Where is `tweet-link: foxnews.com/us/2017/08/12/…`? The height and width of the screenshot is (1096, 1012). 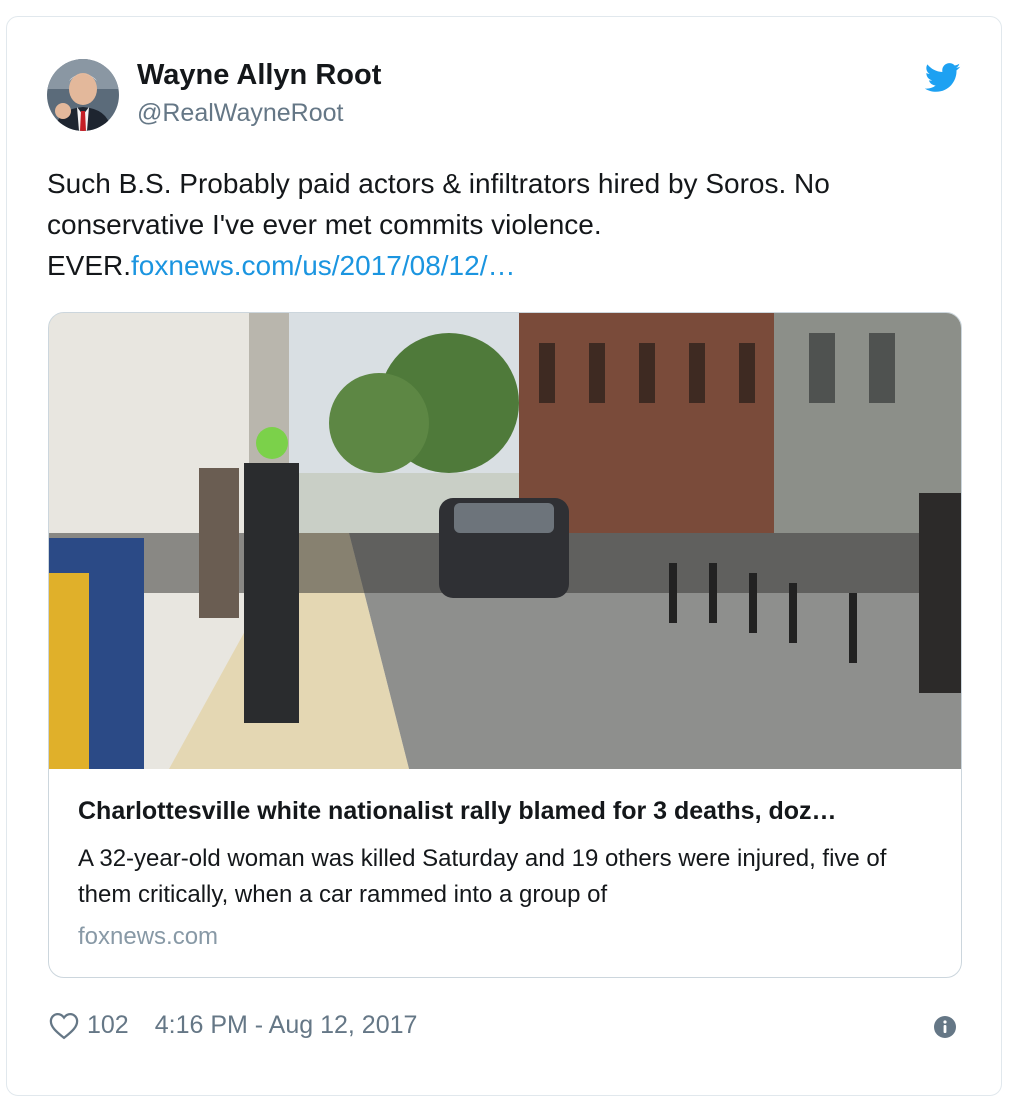 tweet-link: foxnews.com/us/2017/08/12/… is located at coordinates (323, 265).